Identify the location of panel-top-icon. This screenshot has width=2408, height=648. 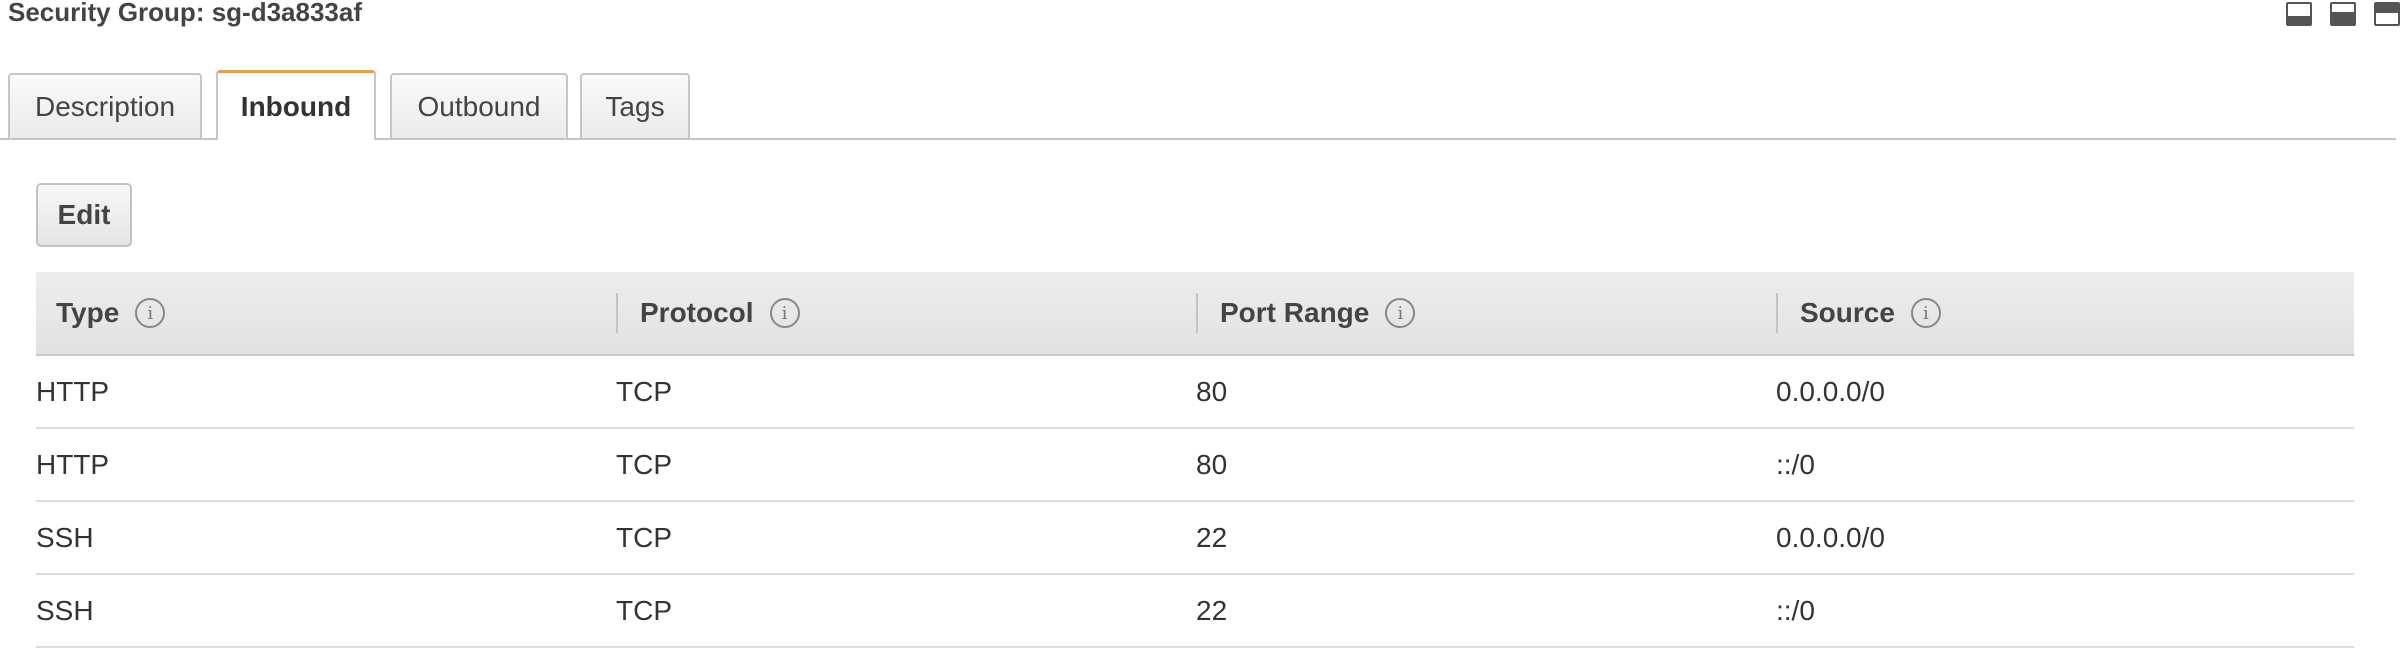
(2387, 14).